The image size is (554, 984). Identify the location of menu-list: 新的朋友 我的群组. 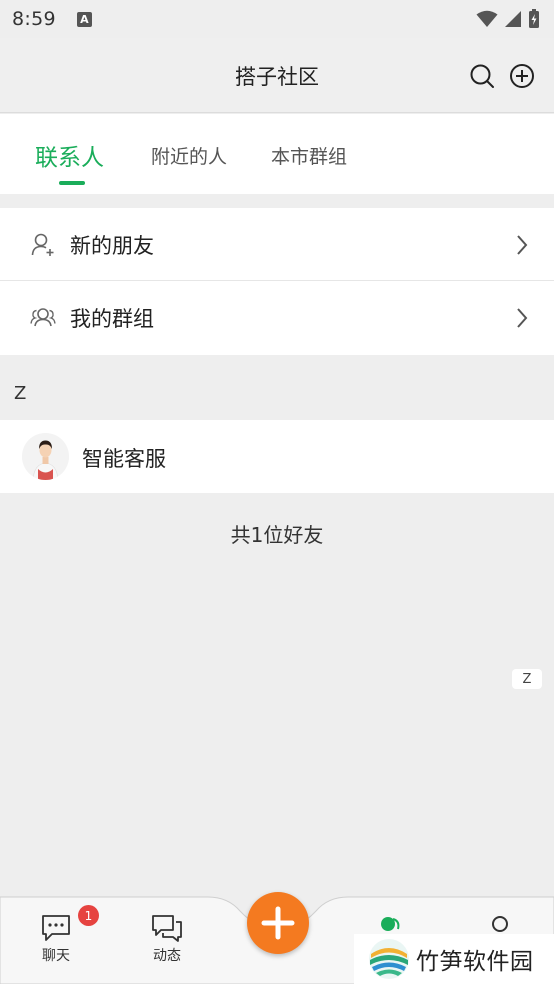
(277, 281).